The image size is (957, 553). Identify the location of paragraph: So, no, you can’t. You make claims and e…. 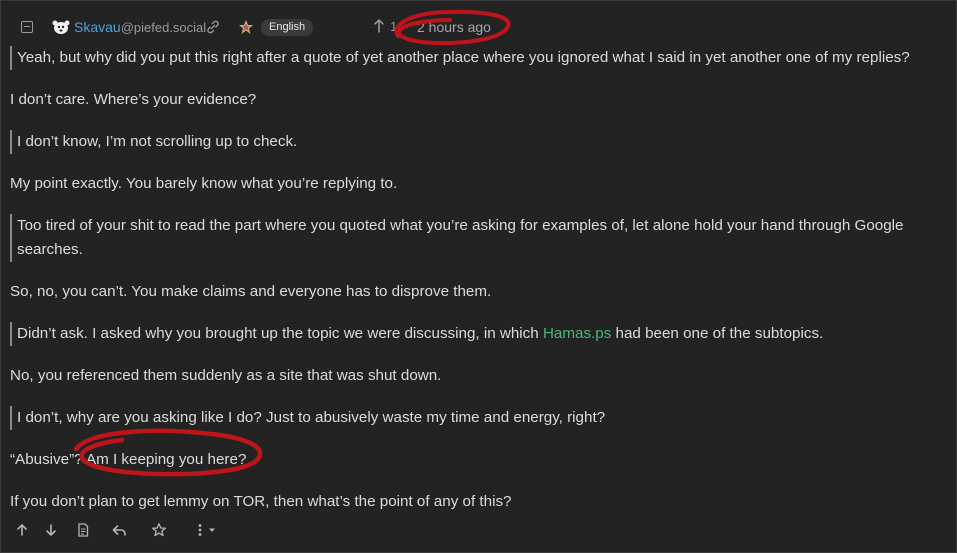
(477, 292).